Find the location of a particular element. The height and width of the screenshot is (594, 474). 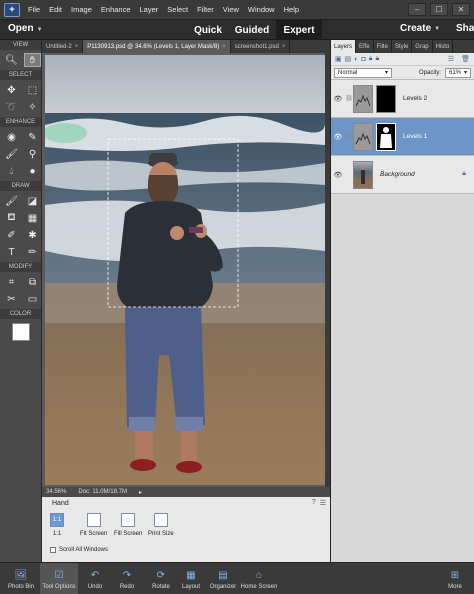

tab-layers: Layers is located at coordinates (344, 46).